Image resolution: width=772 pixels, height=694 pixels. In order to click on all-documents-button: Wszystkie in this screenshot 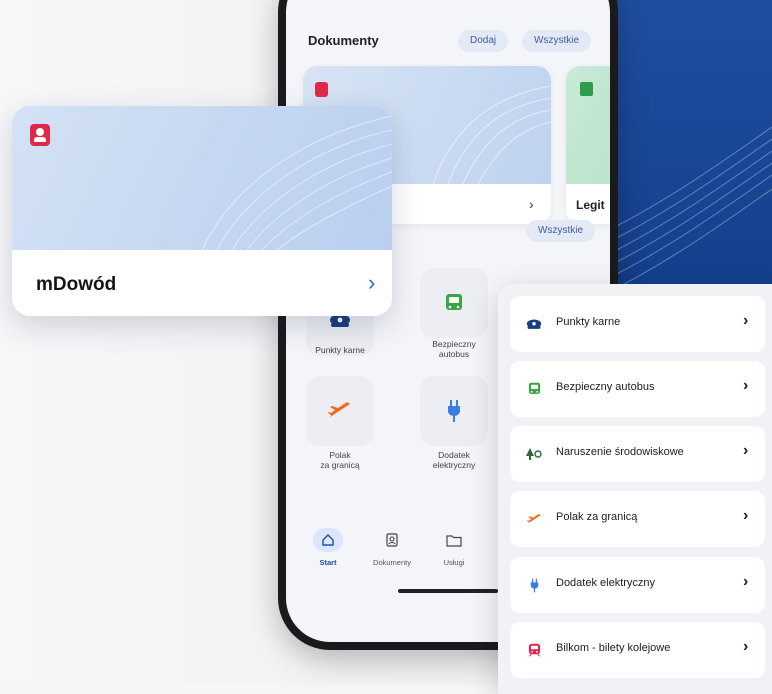, I will do `click(556, 41)`.